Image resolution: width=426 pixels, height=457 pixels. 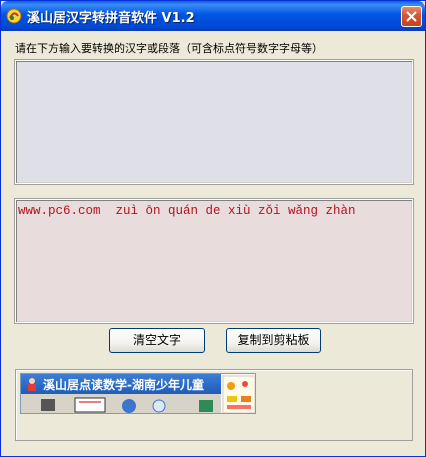 I want to click on close-button, so click(x=411, y=16).